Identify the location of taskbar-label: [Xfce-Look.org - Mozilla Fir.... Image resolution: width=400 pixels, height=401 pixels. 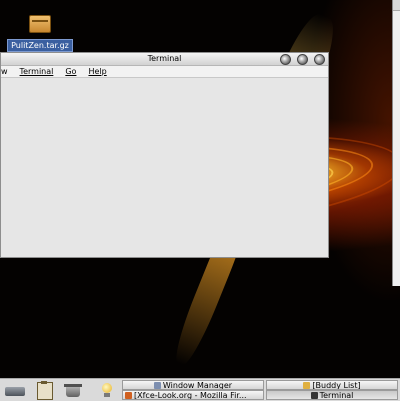
(190, 395).